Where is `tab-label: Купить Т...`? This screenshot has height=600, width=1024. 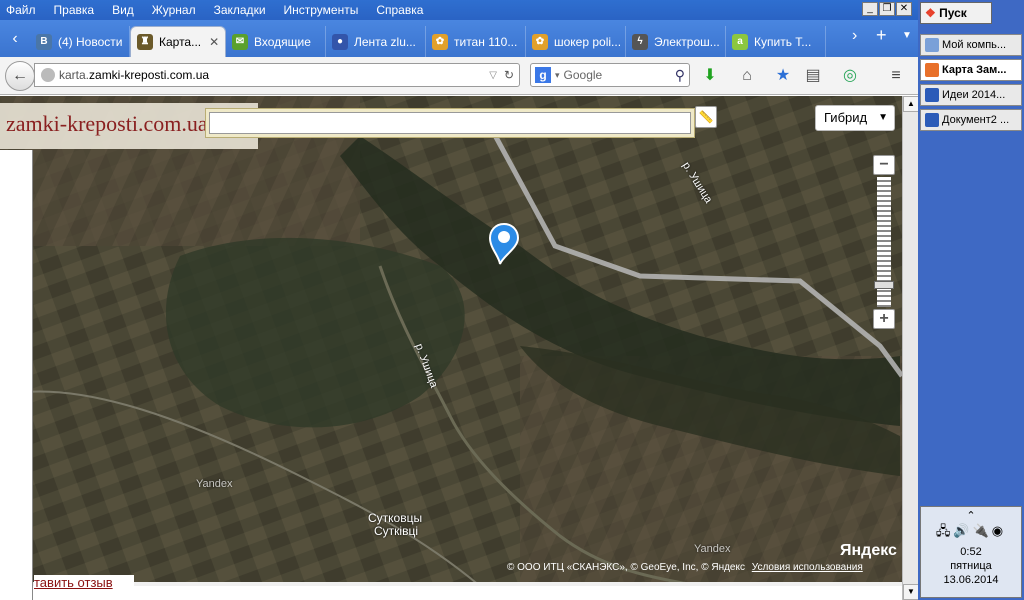 tab-label: Купить Т... is located at coordinates (783, 41).